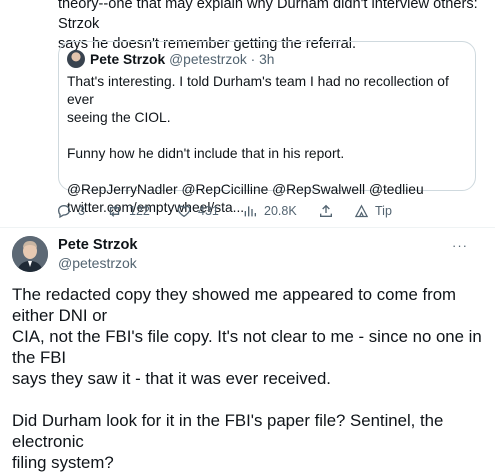 This screenshot has height=473, width=495. Describe the element at coordinates (361, 210) in the screenshot. I see `tip-icon` at that location.